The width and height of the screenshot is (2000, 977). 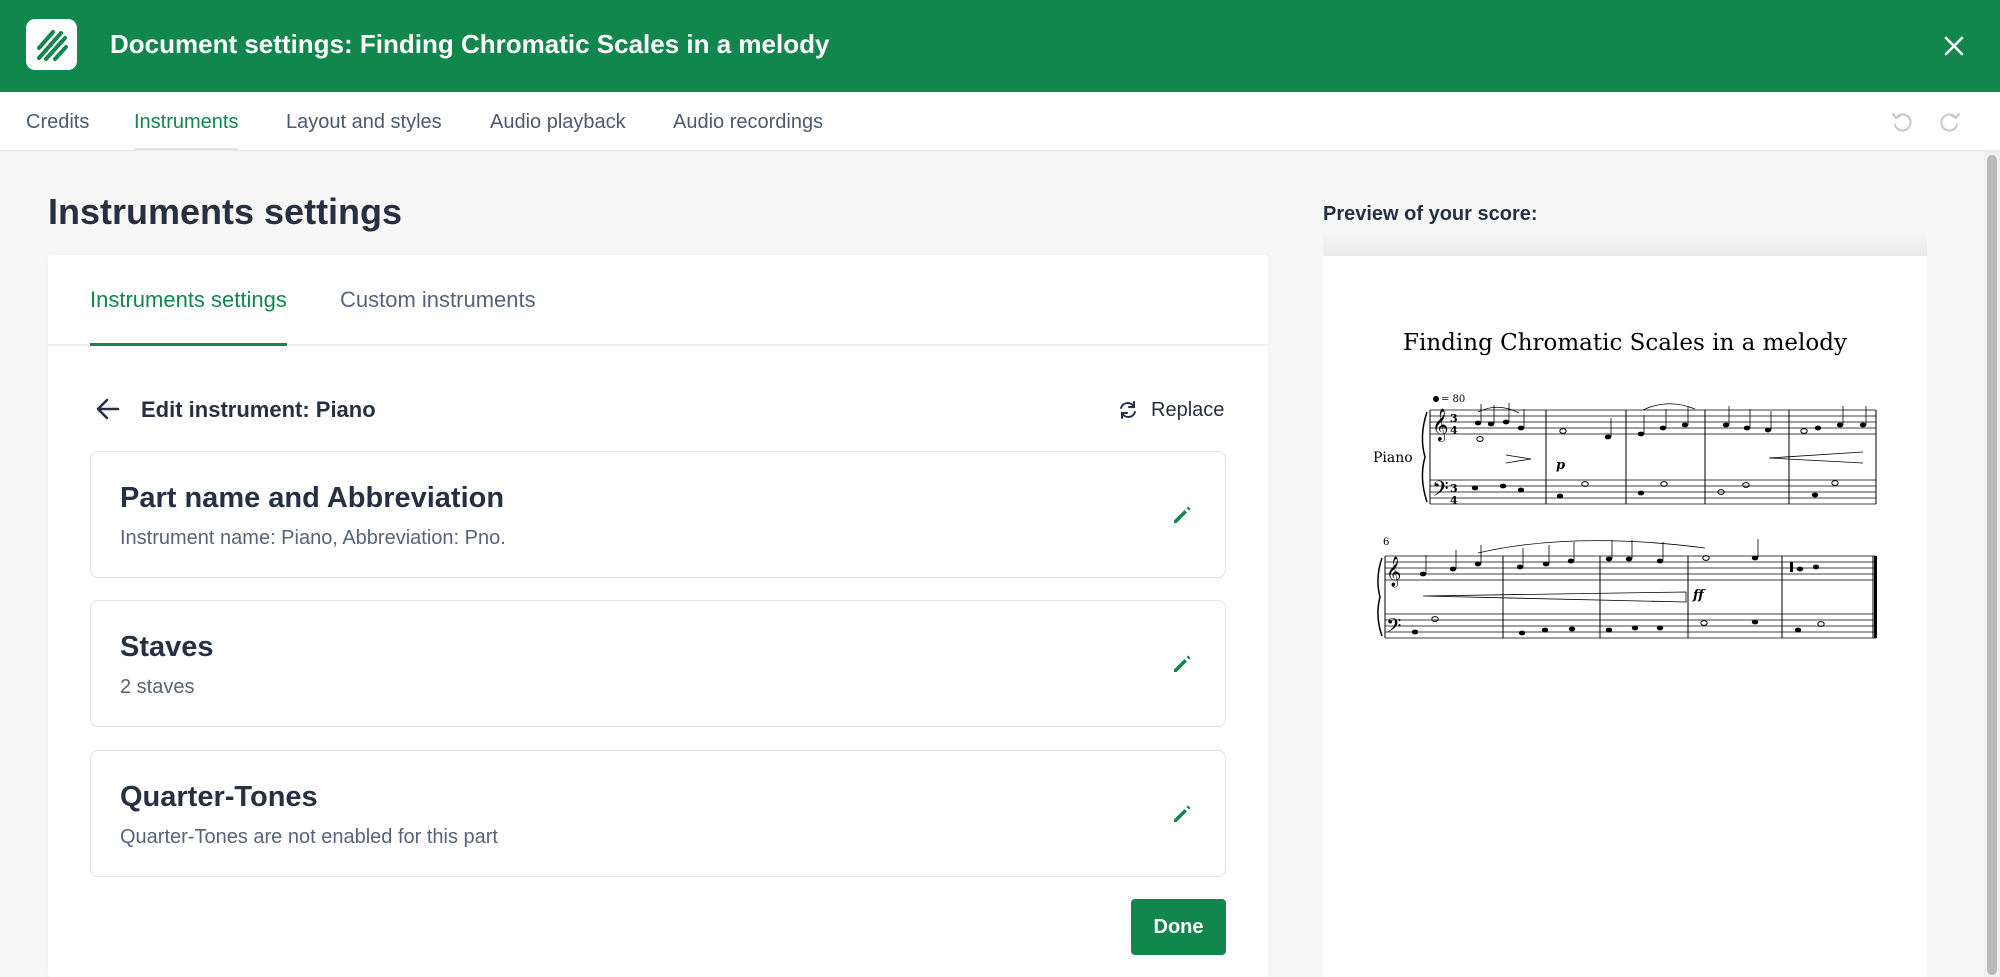 What do you see at coordinates (258, 409) in the screenshot?
I see `edit-instrument-title: Edit instrument: Piano` at bounding box center [258, 409].